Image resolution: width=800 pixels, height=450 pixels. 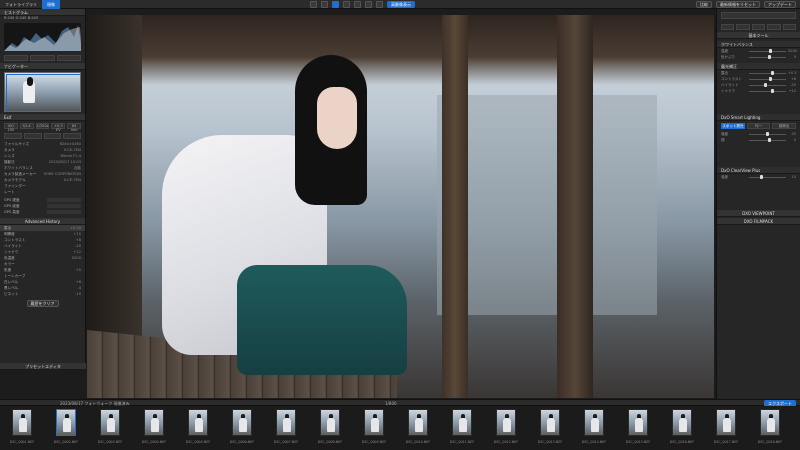 What do you see at coordinates (728, 27) in the screenshot?
I see `palette-icon` at bounding box center [728, 27].